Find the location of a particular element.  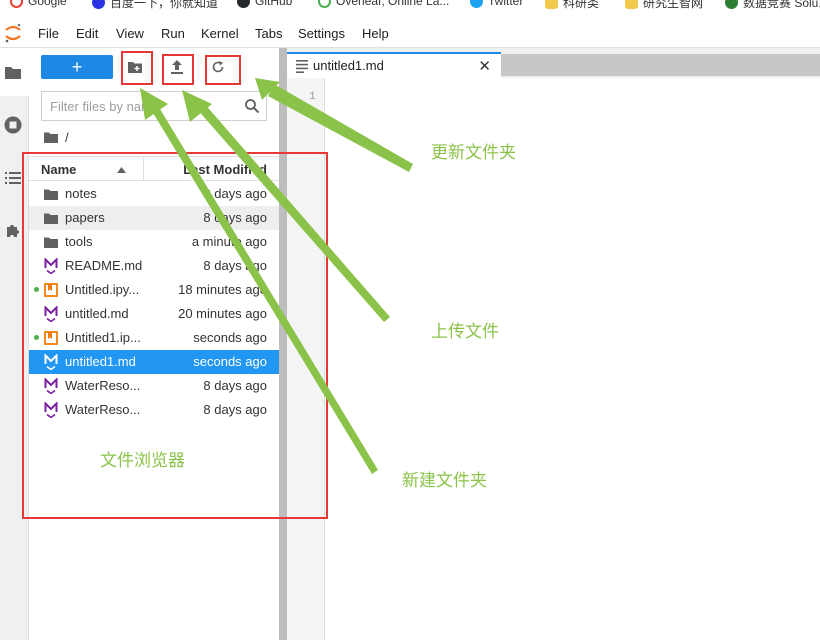

menu-edit: Edit is located at coordinates (87, 33).